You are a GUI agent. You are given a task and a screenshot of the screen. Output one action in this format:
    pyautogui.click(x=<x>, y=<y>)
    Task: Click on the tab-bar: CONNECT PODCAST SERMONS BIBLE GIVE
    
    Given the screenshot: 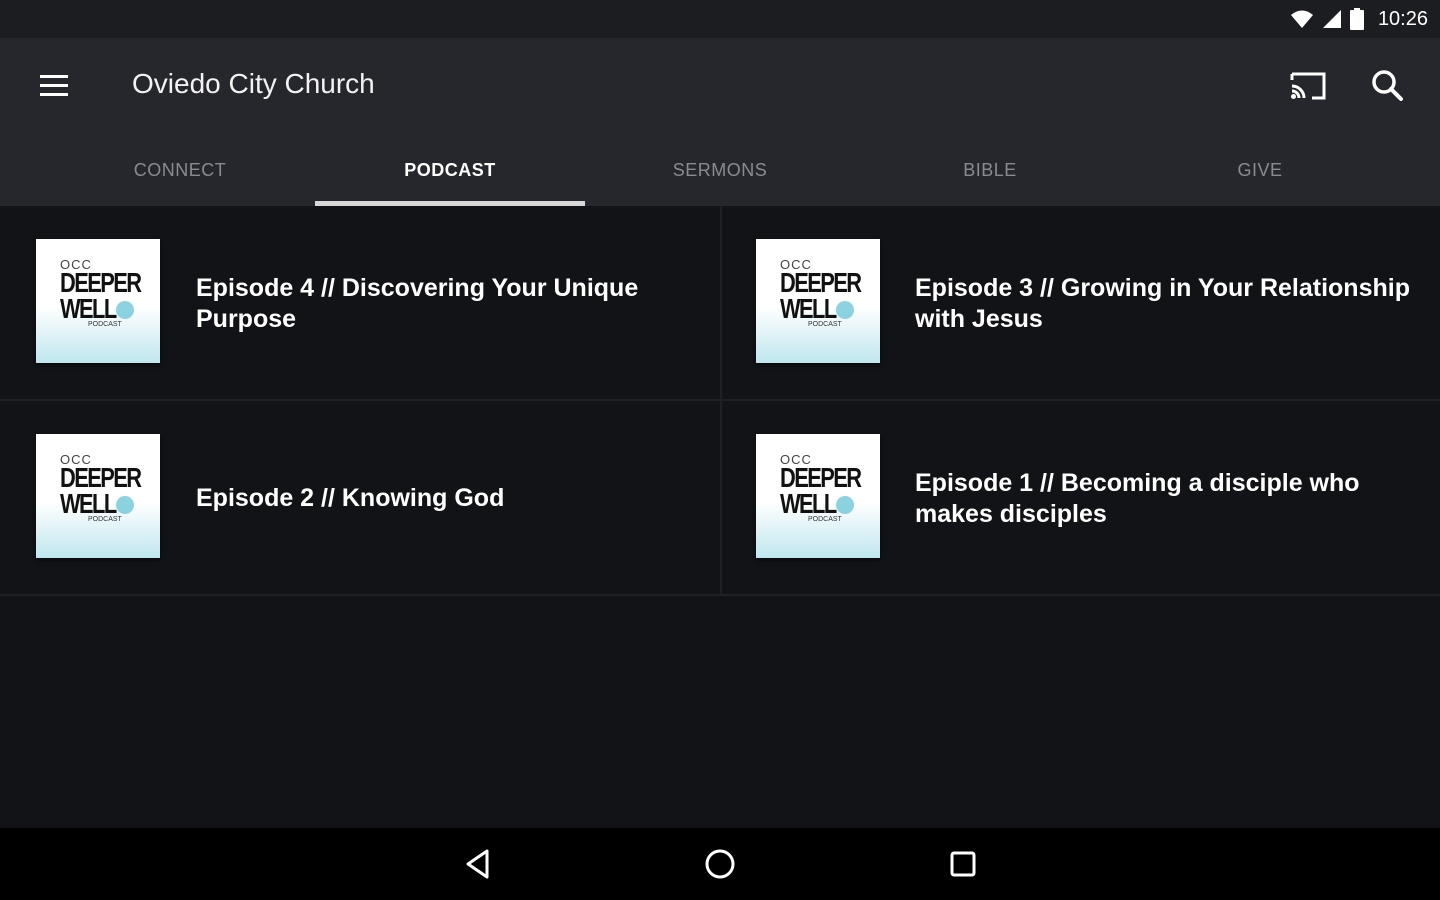 What is the action you would take?
    pyautogui.click(x=720, y=170)
    